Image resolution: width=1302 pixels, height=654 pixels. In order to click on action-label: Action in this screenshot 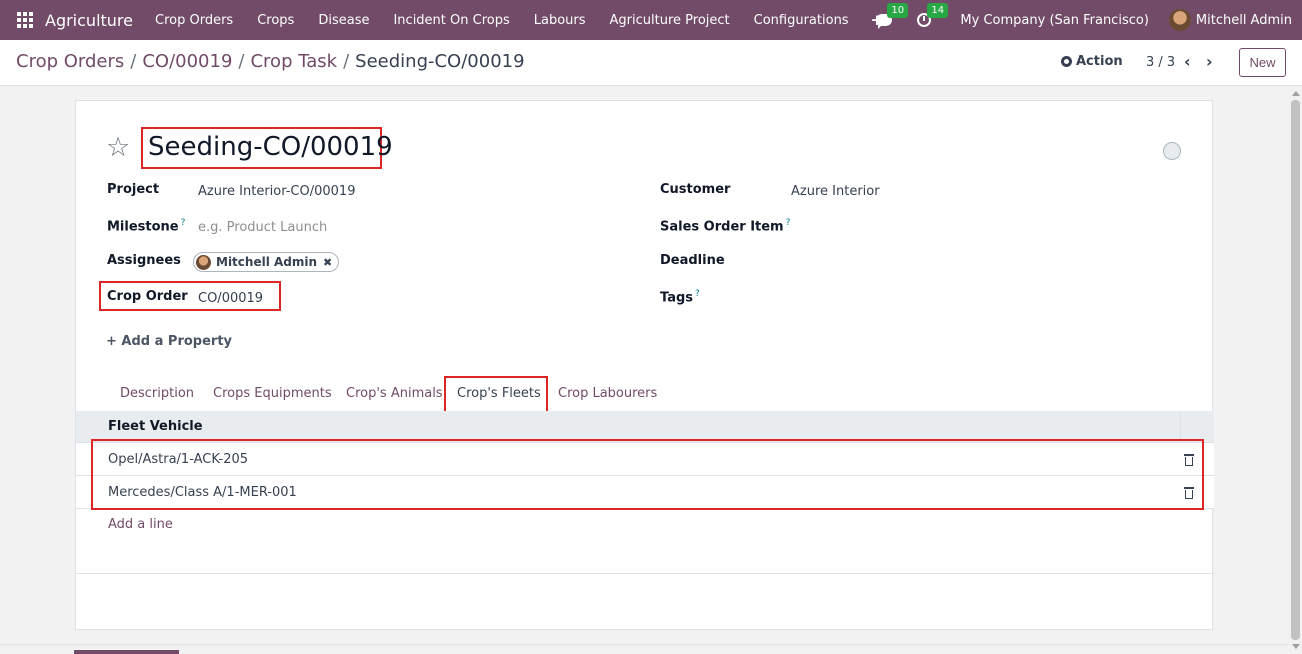, I will do `click(1099, 61)`.